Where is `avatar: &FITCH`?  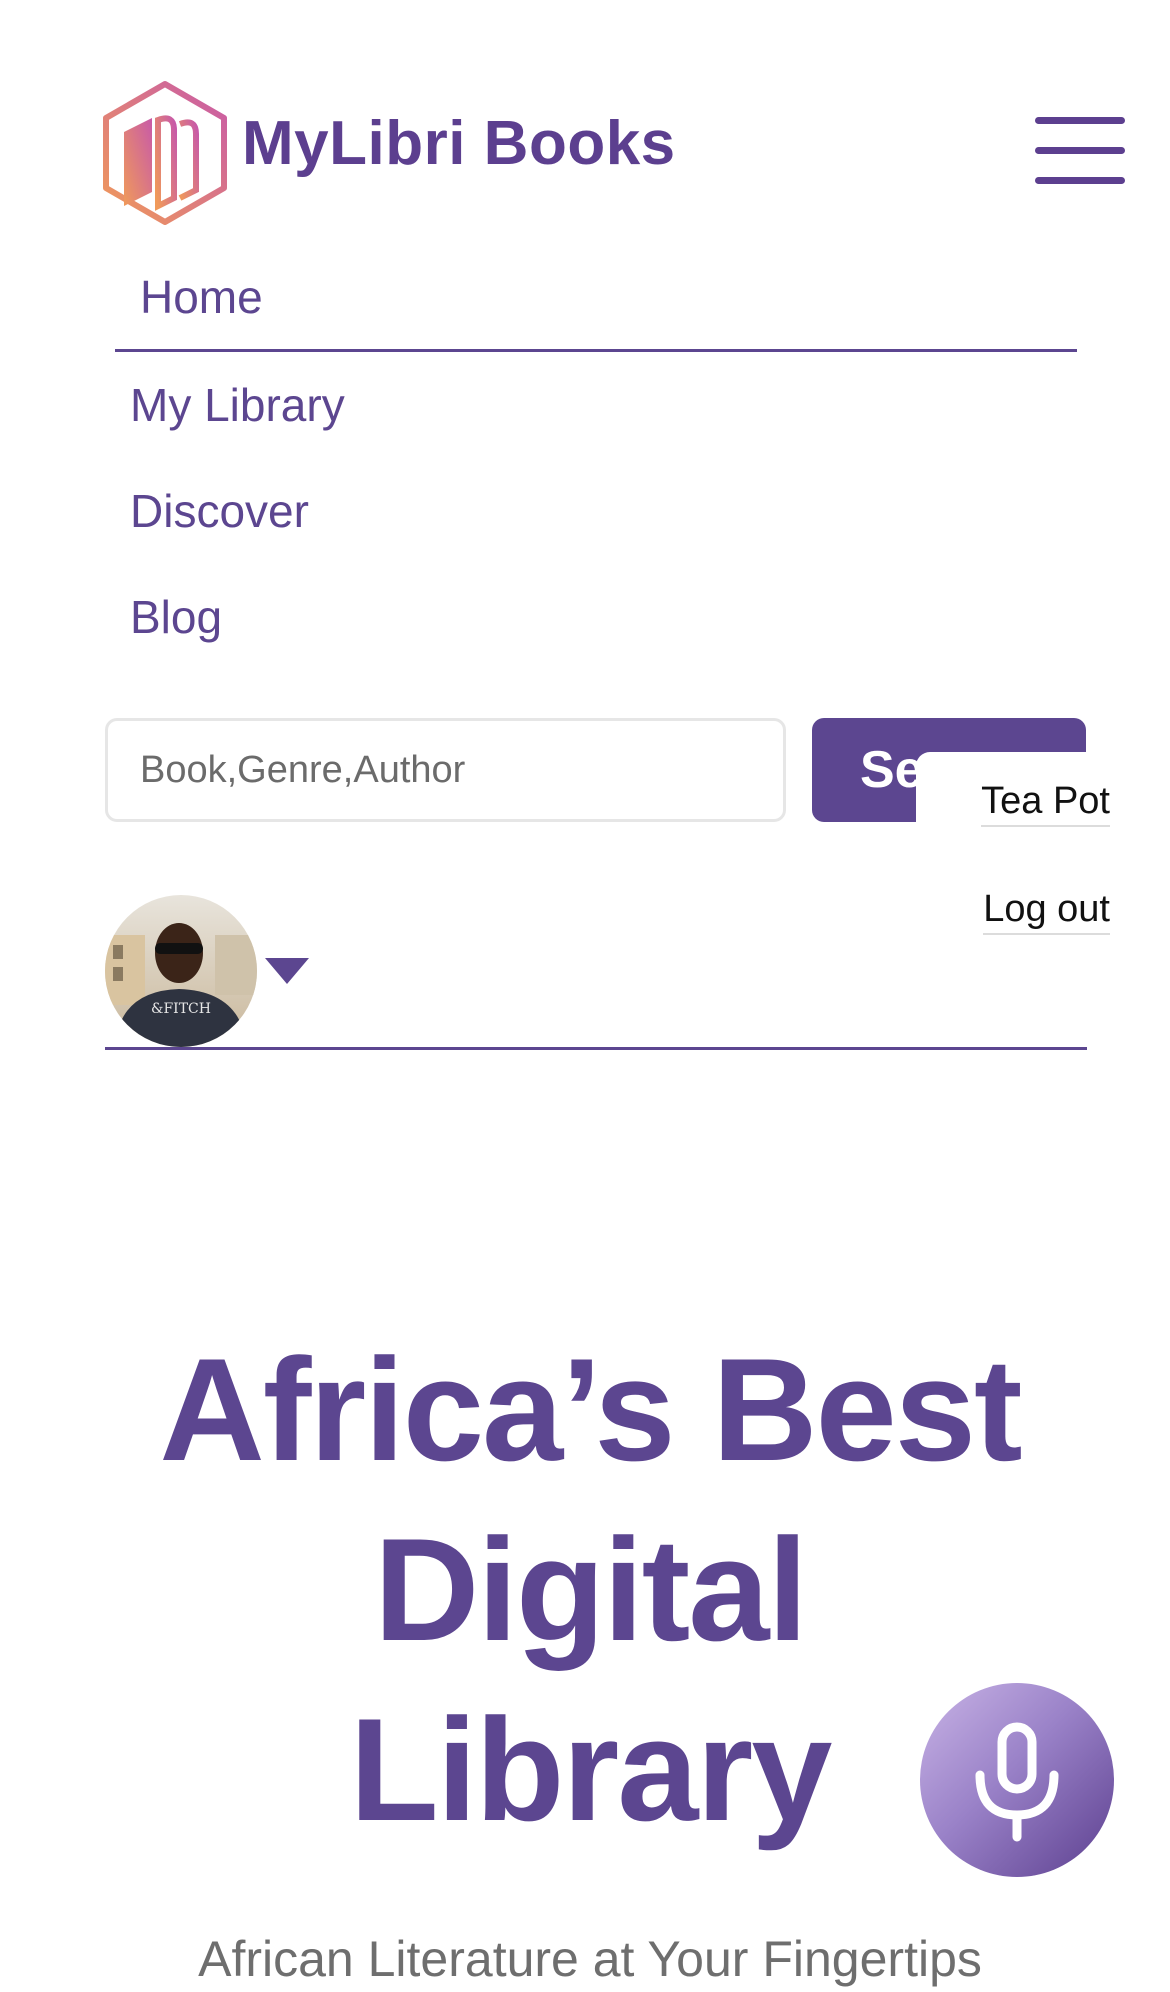 avatar: &FITCH is located at coordinates (181, 971).